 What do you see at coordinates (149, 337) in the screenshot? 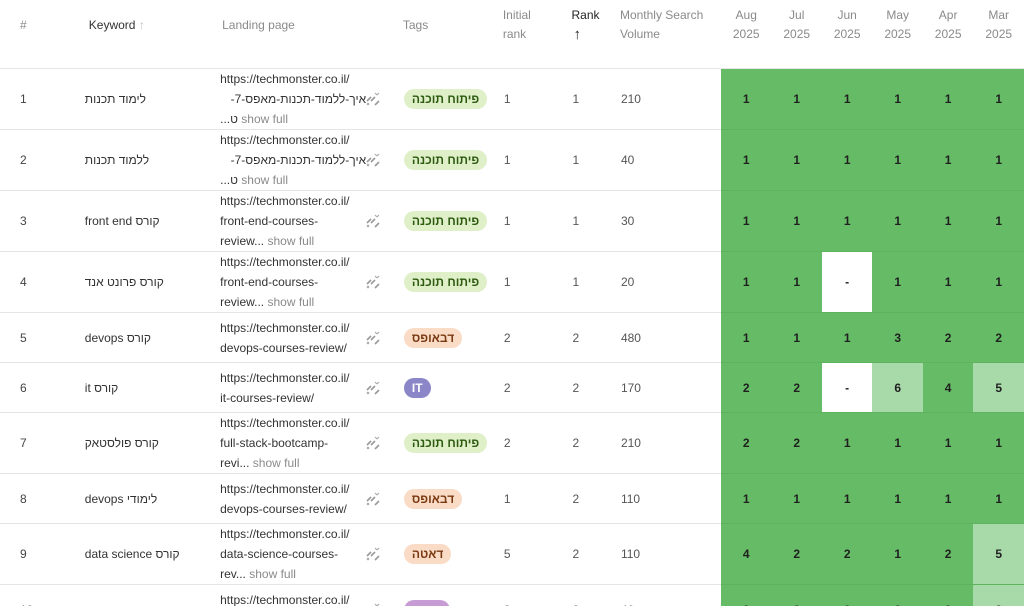
I see `keyword-cell: קורס devops` at bounding box center [149, 337].